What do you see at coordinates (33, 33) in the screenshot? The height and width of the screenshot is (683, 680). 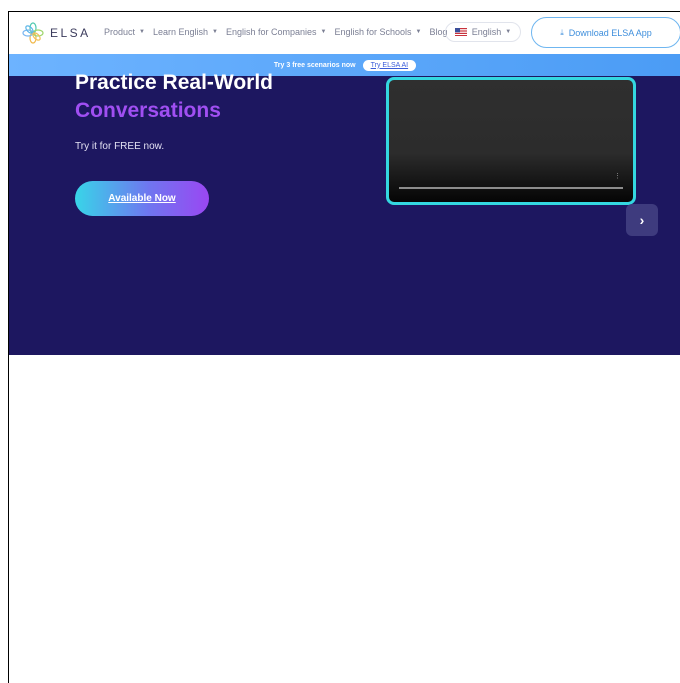 I see `elsa-logo-icon` at bounding box center [33, 33].